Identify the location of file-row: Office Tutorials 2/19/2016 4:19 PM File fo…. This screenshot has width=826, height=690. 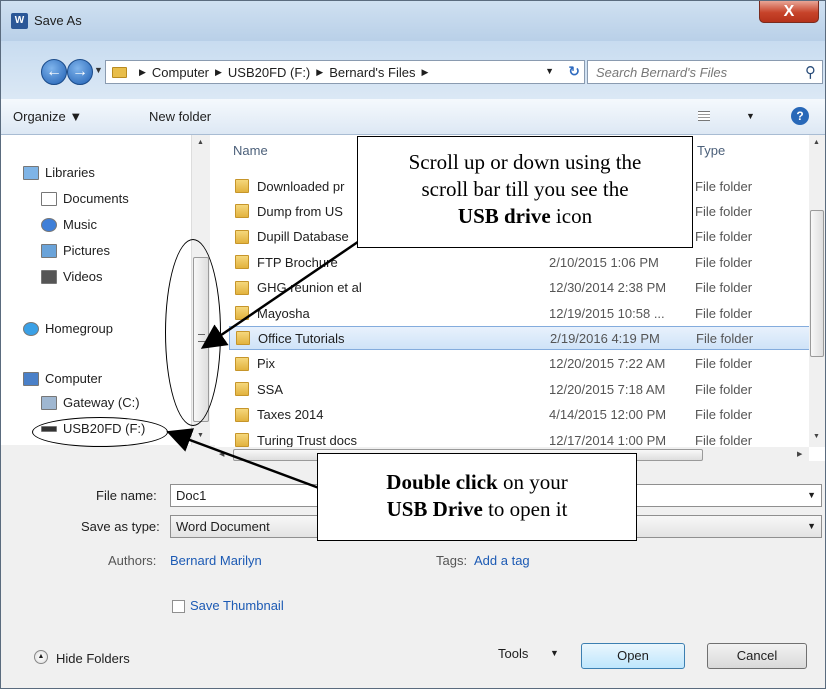
(525, 338).